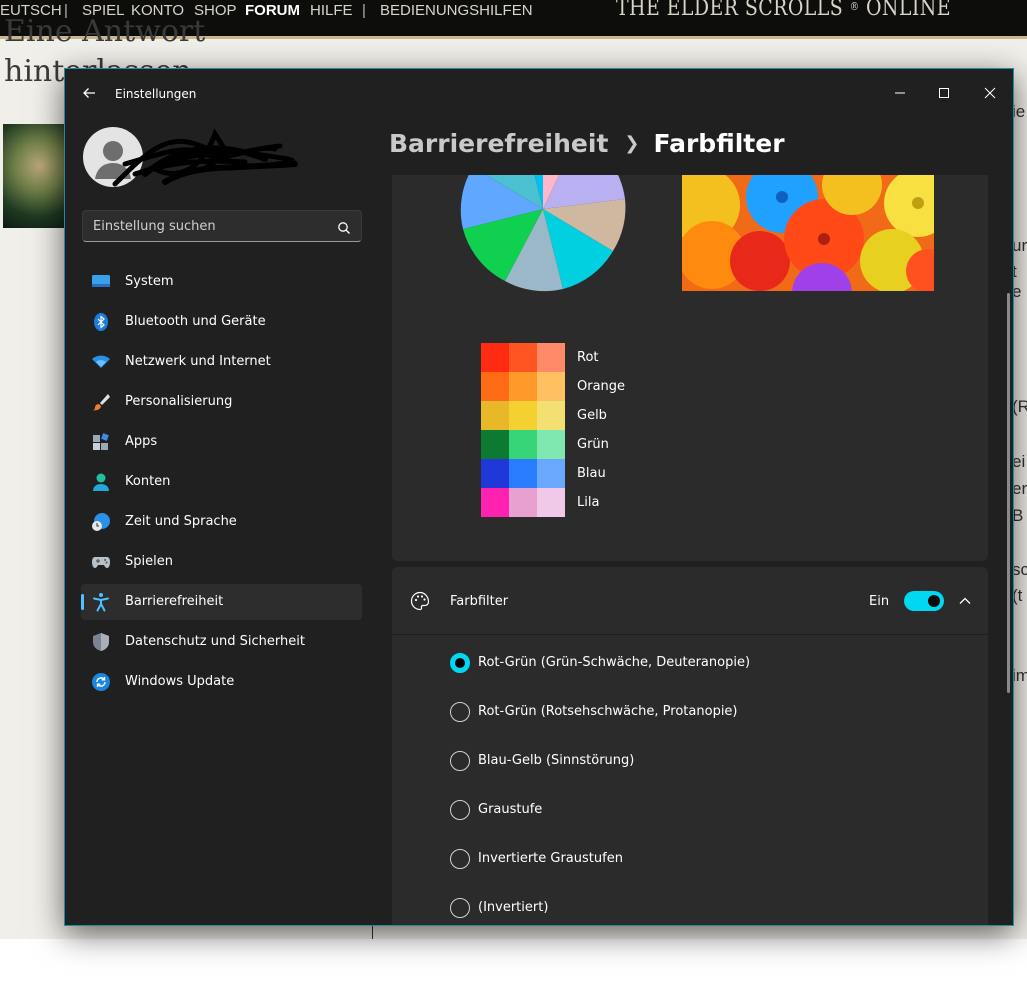  Describe the element at coordinates (510, 809) in the screenshot. I see `filter-option-label: Graustufe` at that location.